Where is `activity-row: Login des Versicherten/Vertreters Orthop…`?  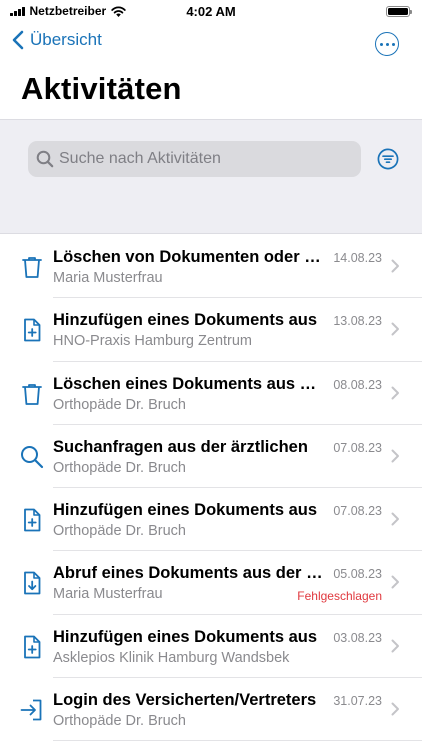 activity-row: Login des Versicherten/Vertreters Orthop… is located at coordinates (221, 710).